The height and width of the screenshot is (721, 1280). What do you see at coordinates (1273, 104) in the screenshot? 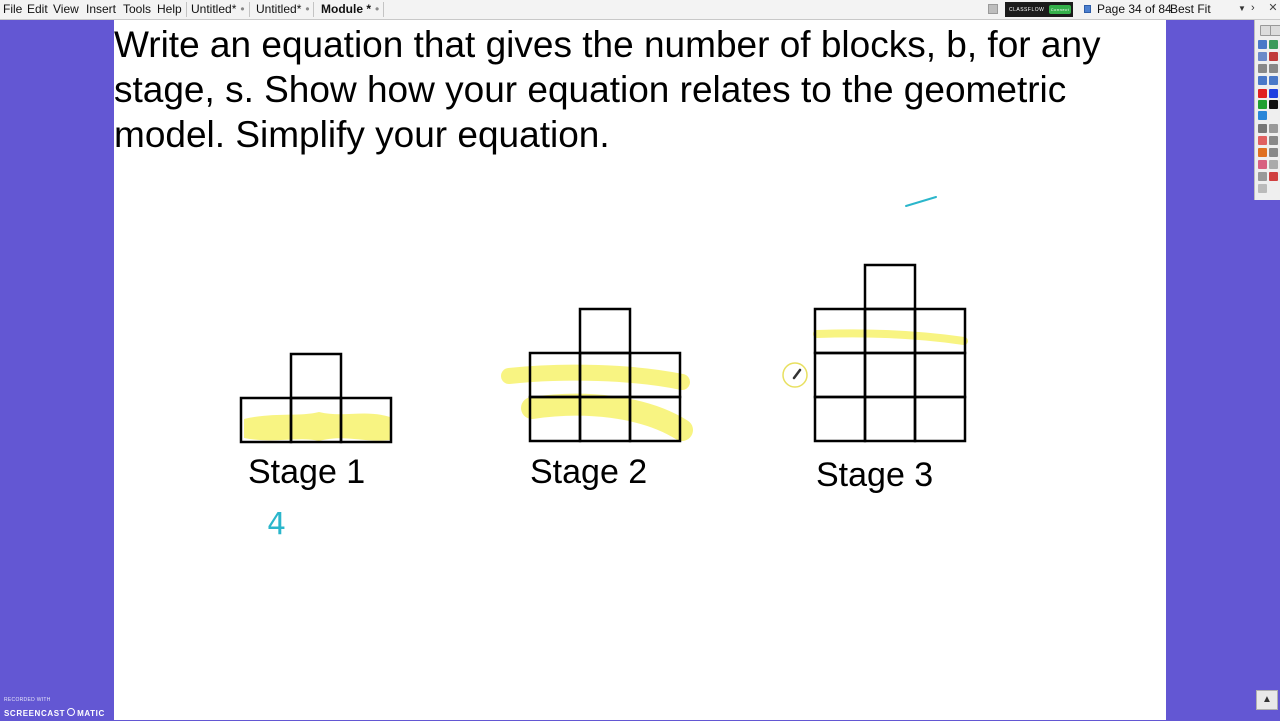
I see `color-black-swatch` at bounding box center [1273, 104].